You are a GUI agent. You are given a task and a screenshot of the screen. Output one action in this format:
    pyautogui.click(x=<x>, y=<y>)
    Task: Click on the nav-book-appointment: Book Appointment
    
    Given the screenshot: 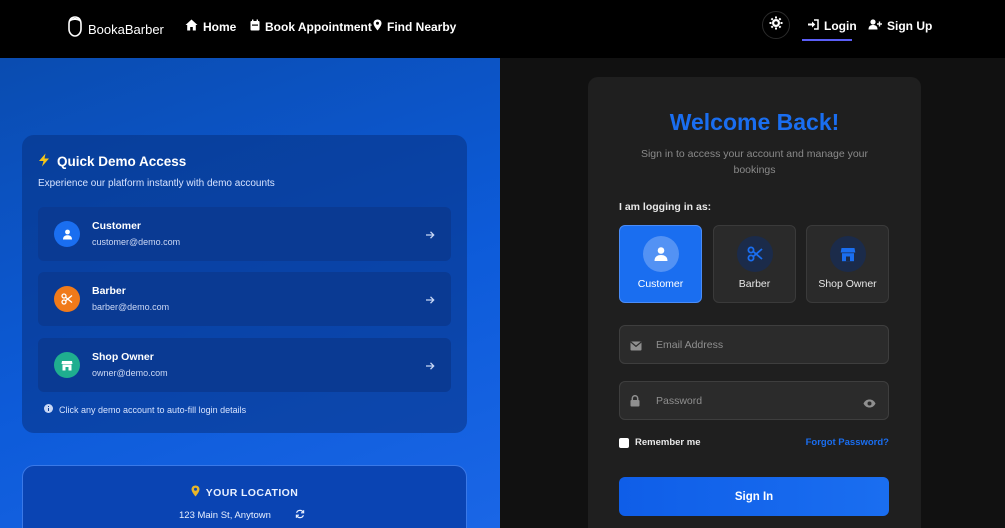 What is the action you would take?
    pyautogui.click(x=311, y=26)
    